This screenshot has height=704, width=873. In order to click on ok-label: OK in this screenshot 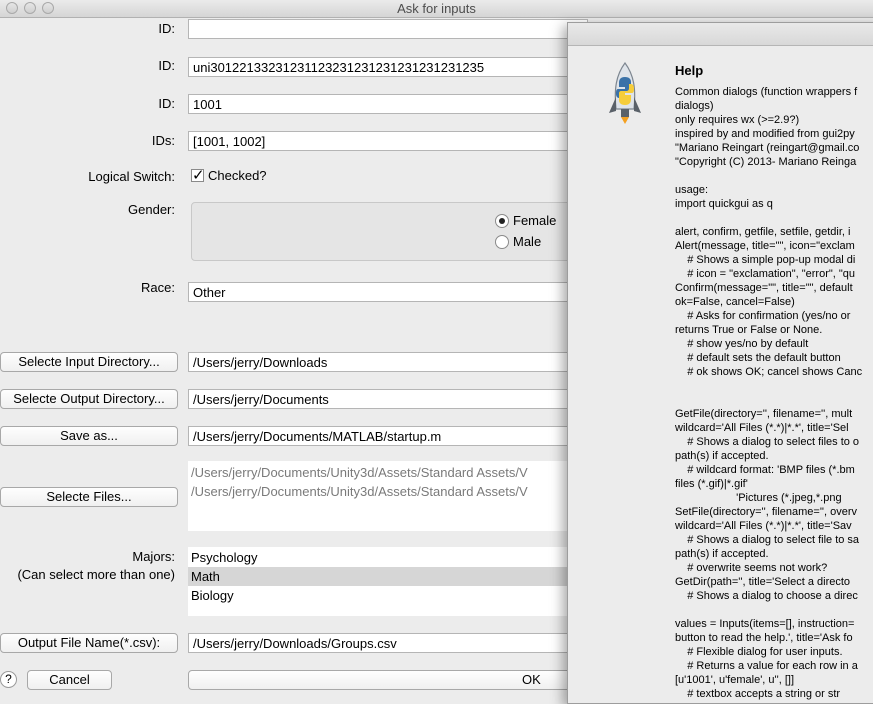, I will do `click(531, 679)`.